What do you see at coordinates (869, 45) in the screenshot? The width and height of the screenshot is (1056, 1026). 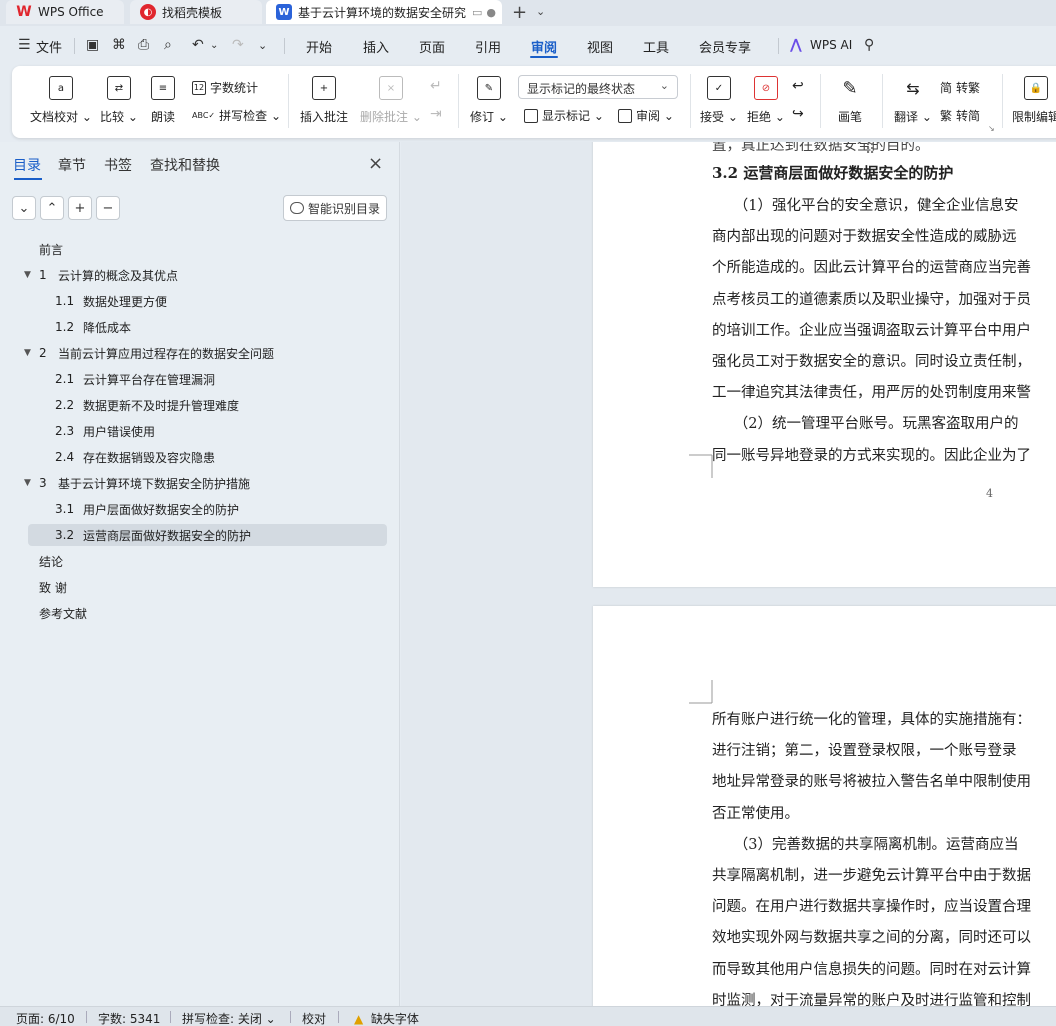 I see `search-icon: ⚲` at bounding box center [869, 45].